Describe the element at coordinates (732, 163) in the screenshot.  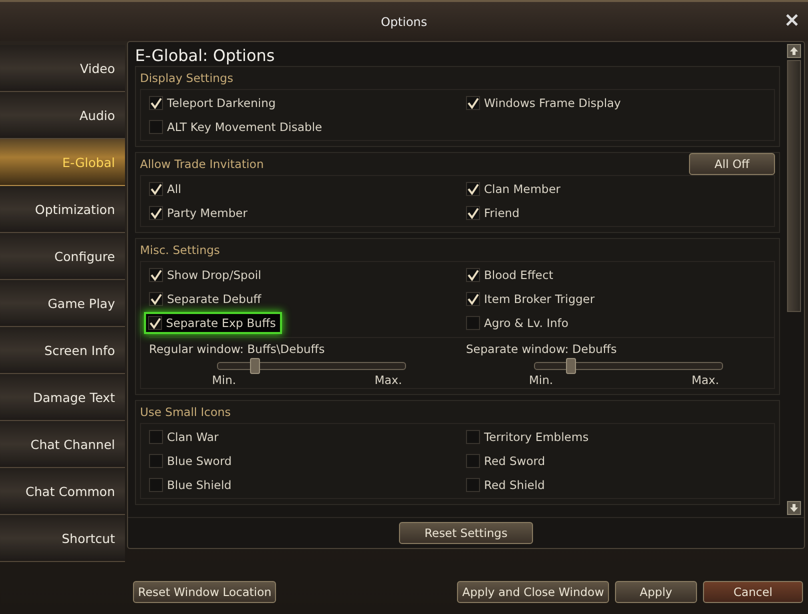
I see `all-off-button: All Off` at that location.